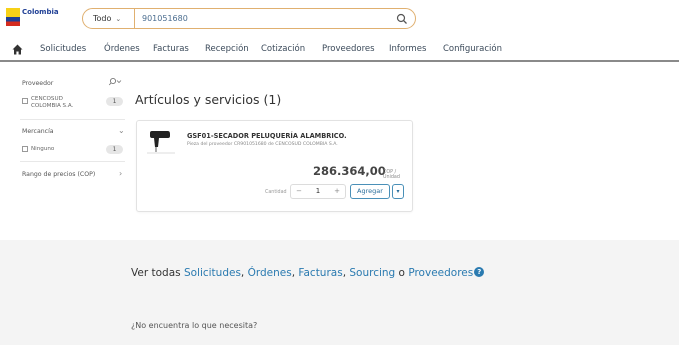  What do you see at coordinates (320, 273) in the screenshot?
I see `link-facturas: Facturas` at bounding box center [320, 273].